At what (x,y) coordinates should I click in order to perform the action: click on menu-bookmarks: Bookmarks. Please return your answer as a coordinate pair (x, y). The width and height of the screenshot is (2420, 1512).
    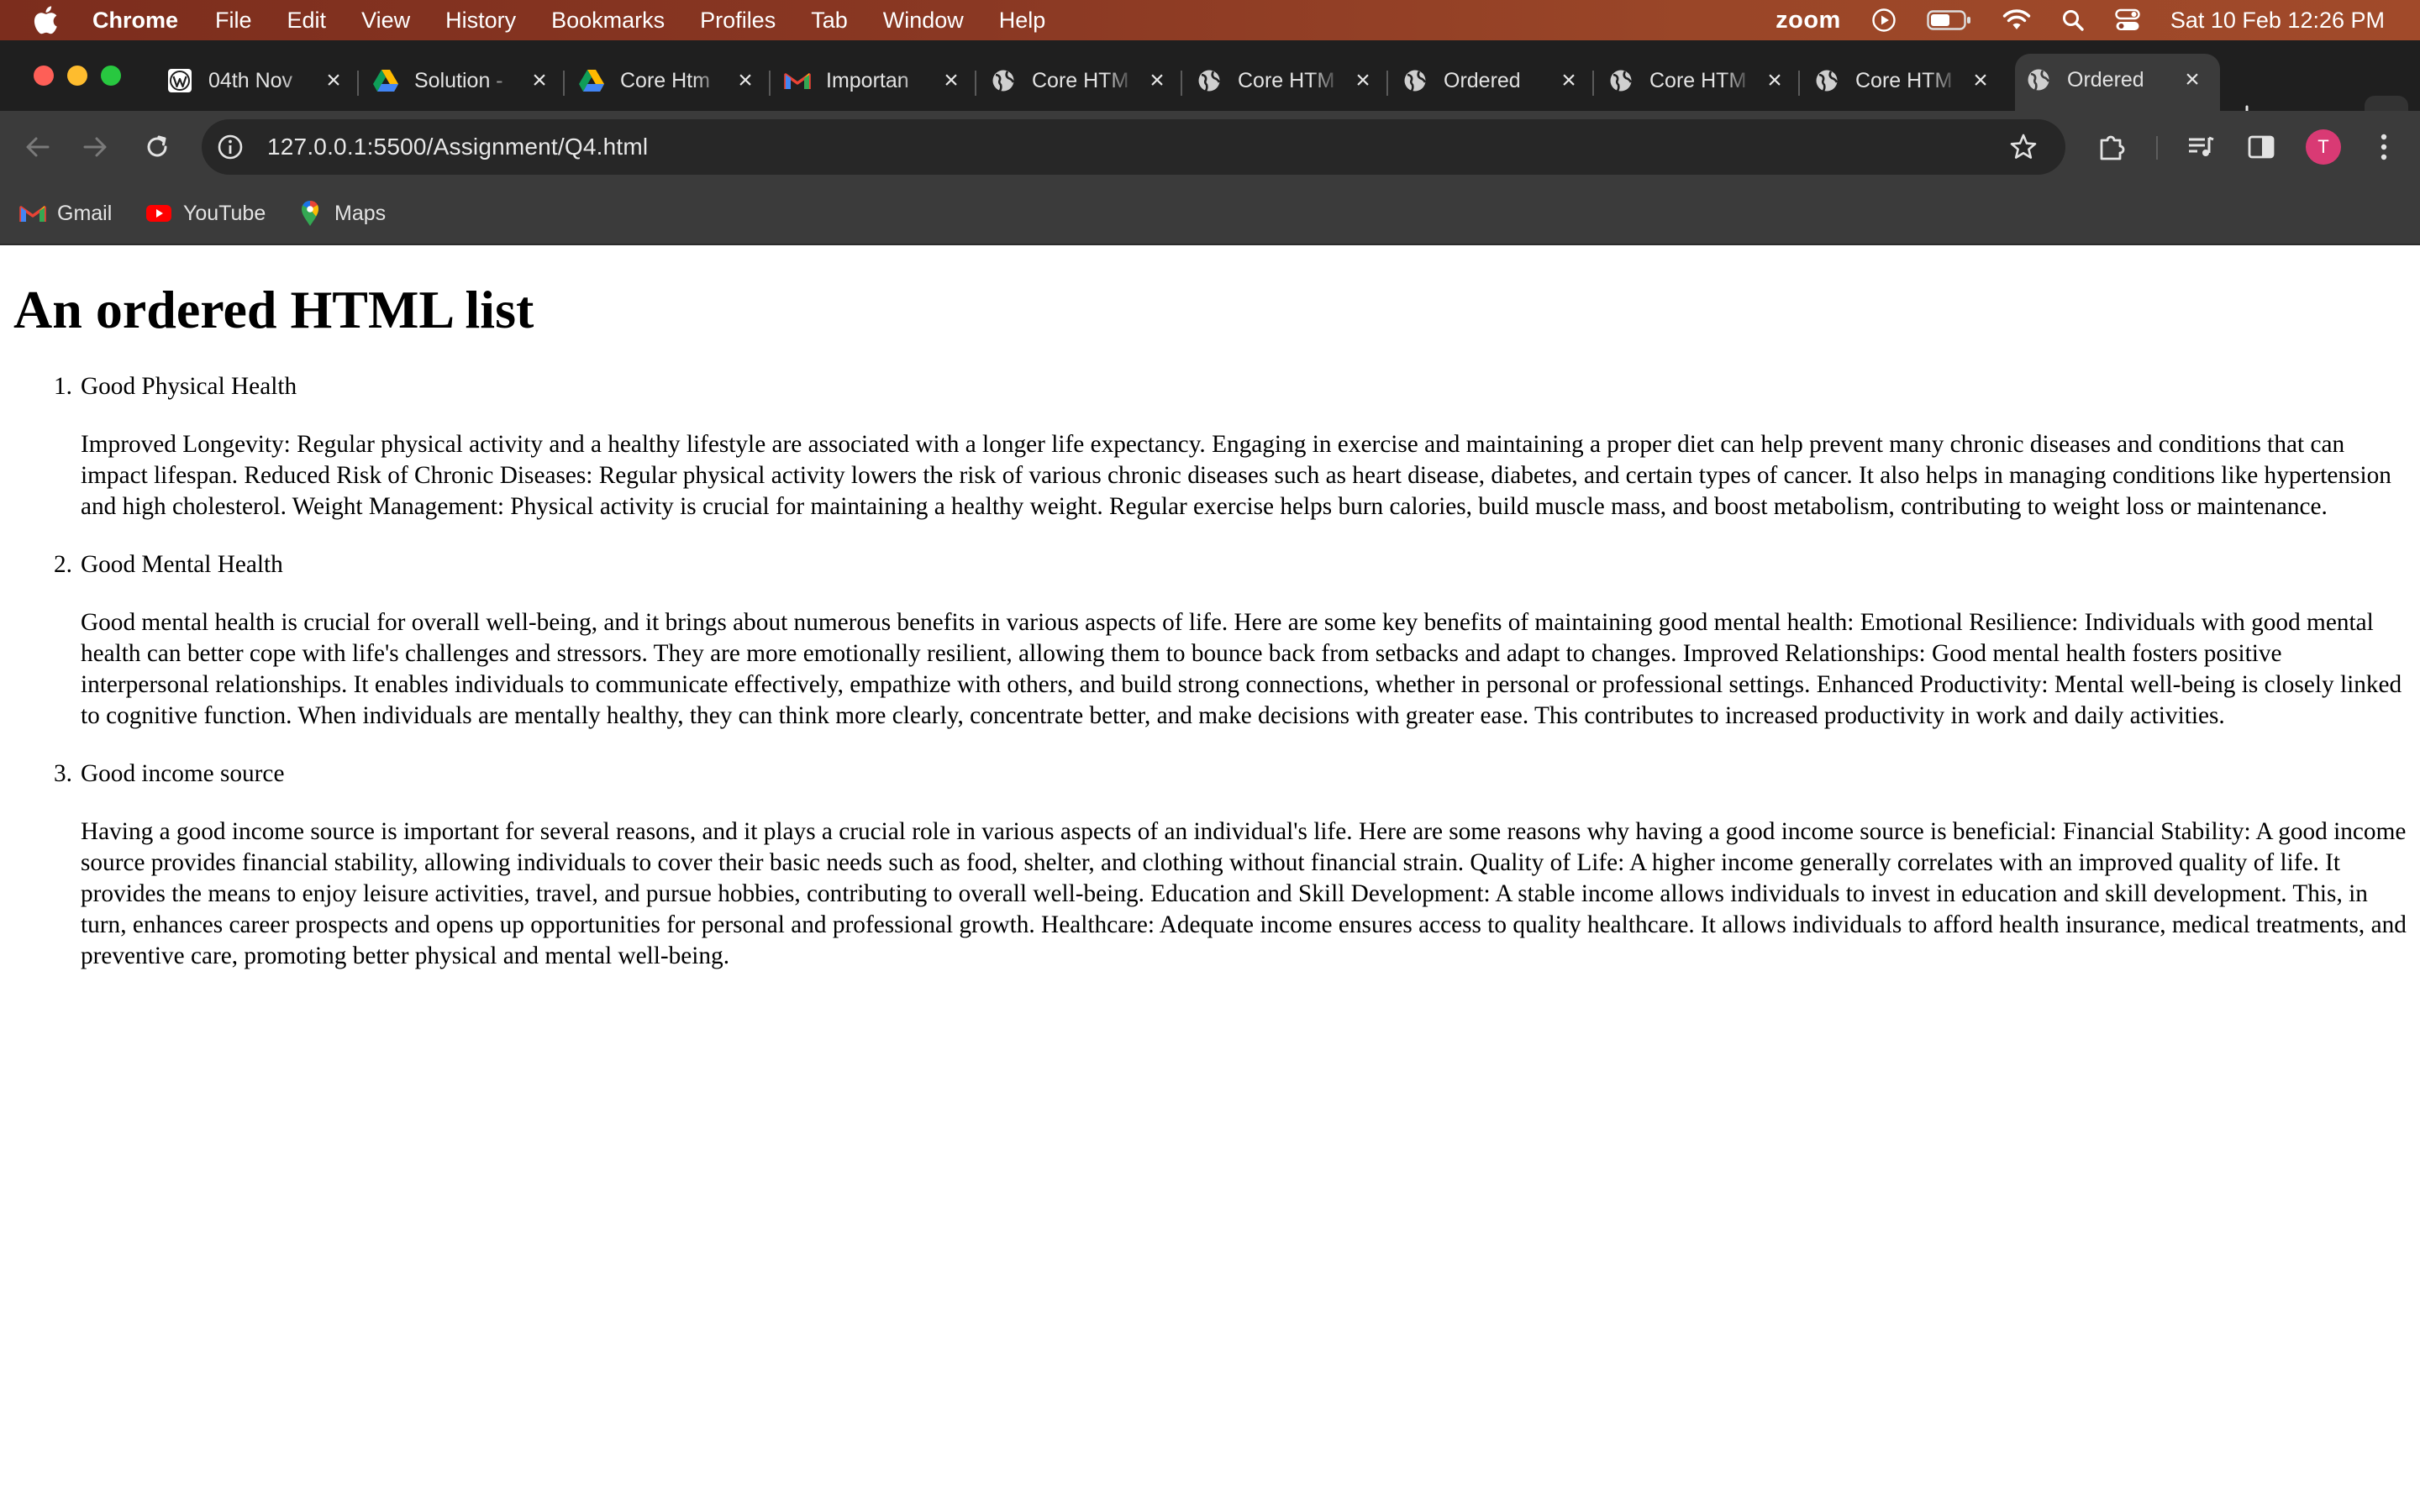
    Looking at the image, I should click on (608, 21).